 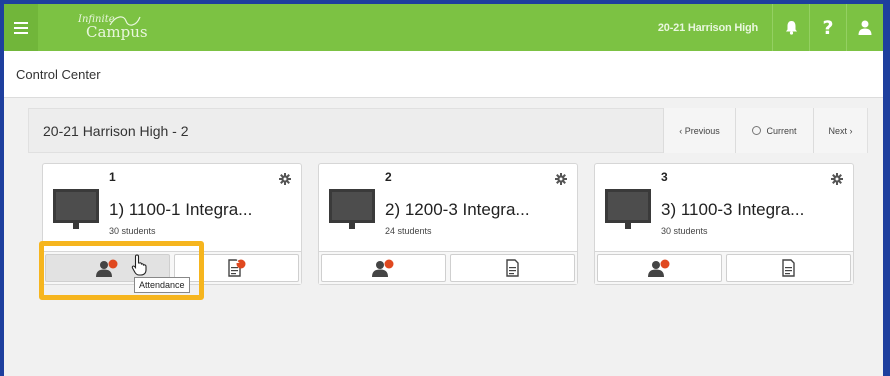 I want to click on card-period-number: 2, so click(x=388, y=177).